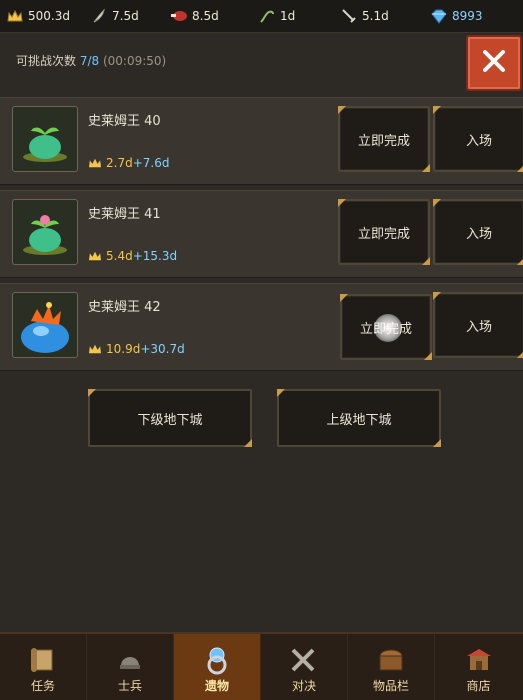 This screenshot has height=700, width=523. Describe the element at coordinates (46, 61) in the screenshot. I see `challenge-count-label: 可挑战次数` at that location.